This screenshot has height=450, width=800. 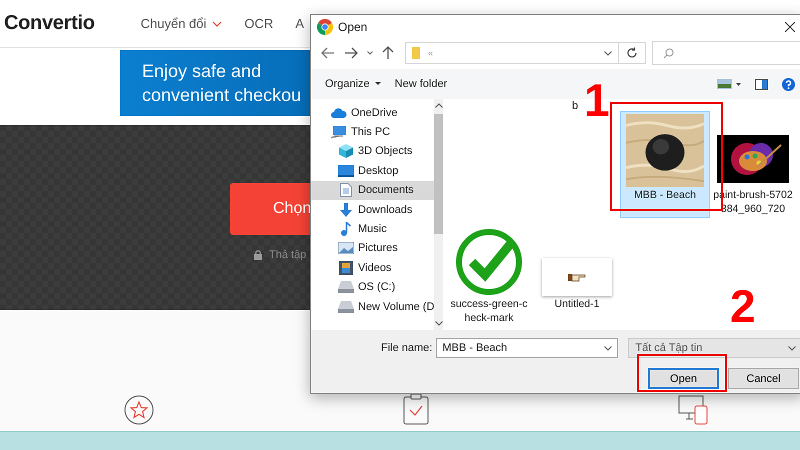 I want to click on nav-pane-item: Documents, so click(x=372, y=190).